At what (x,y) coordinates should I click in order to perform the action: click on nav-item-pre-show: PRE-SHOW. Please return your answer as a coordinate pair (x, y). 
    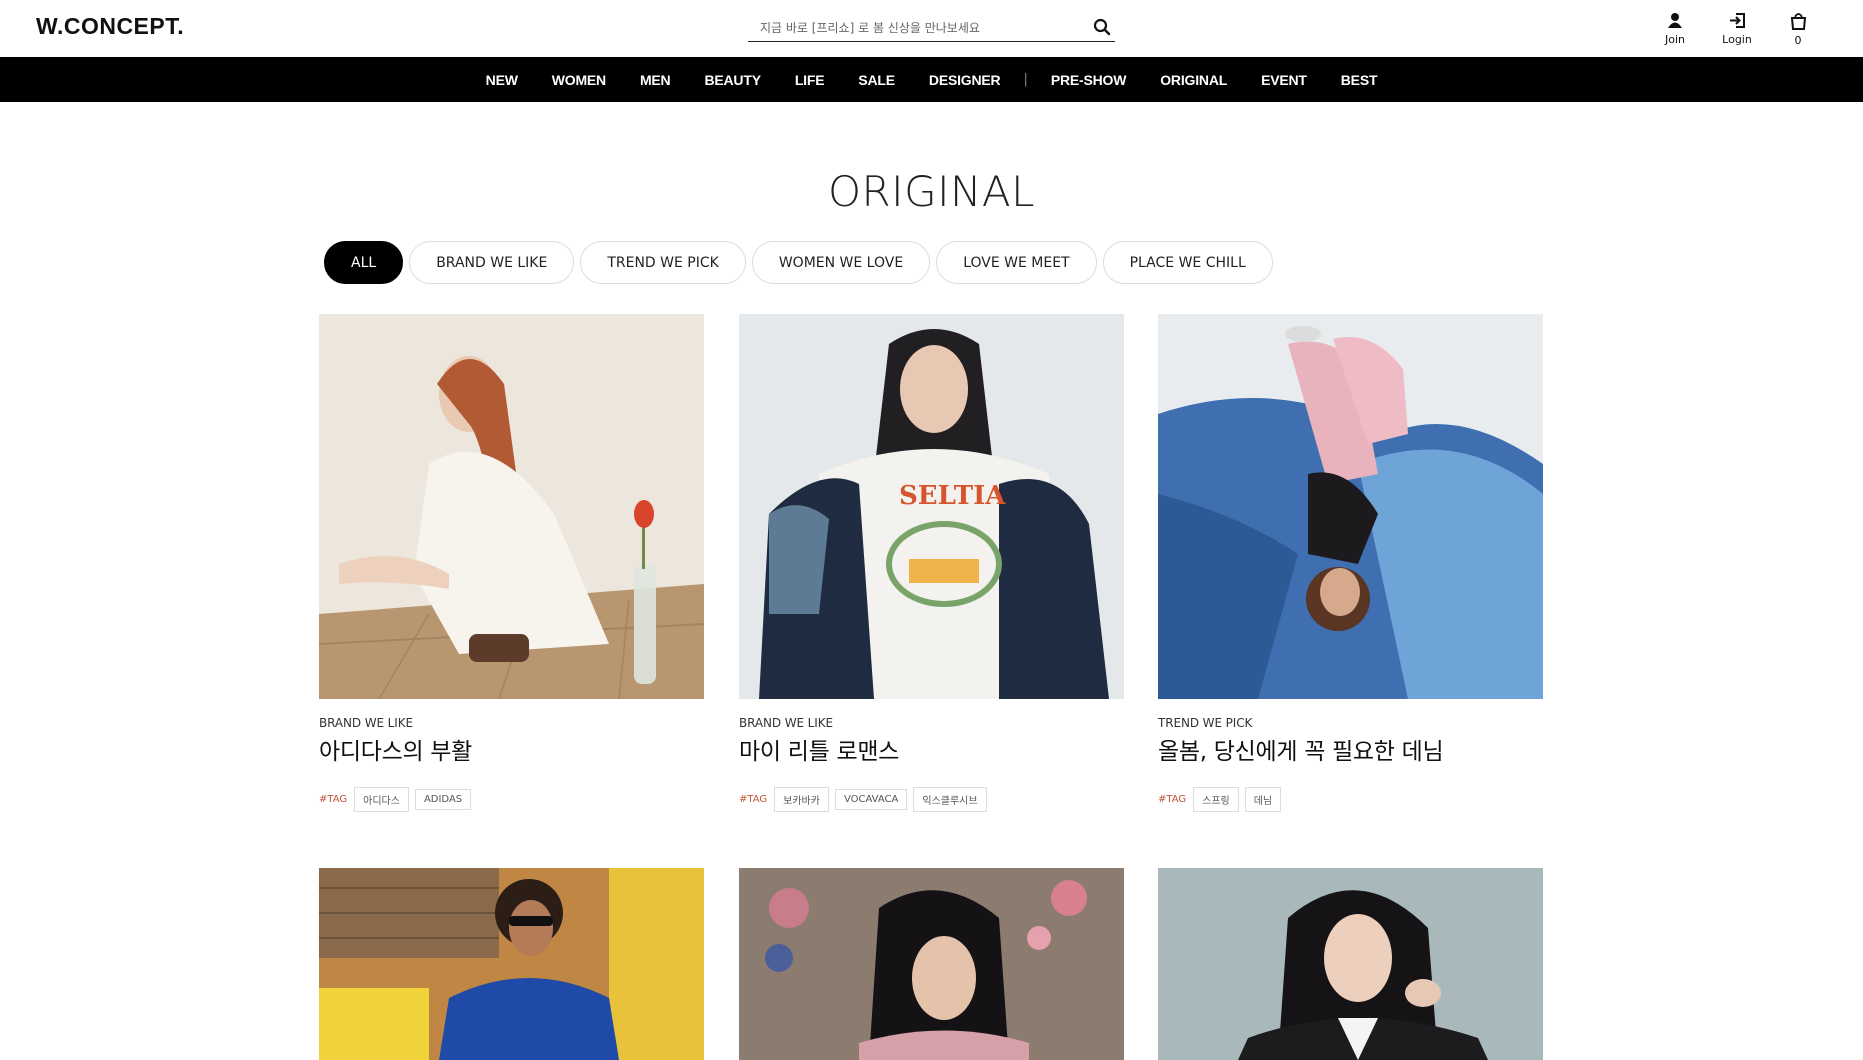
    Looking at the image, I should click on (1088, 80).